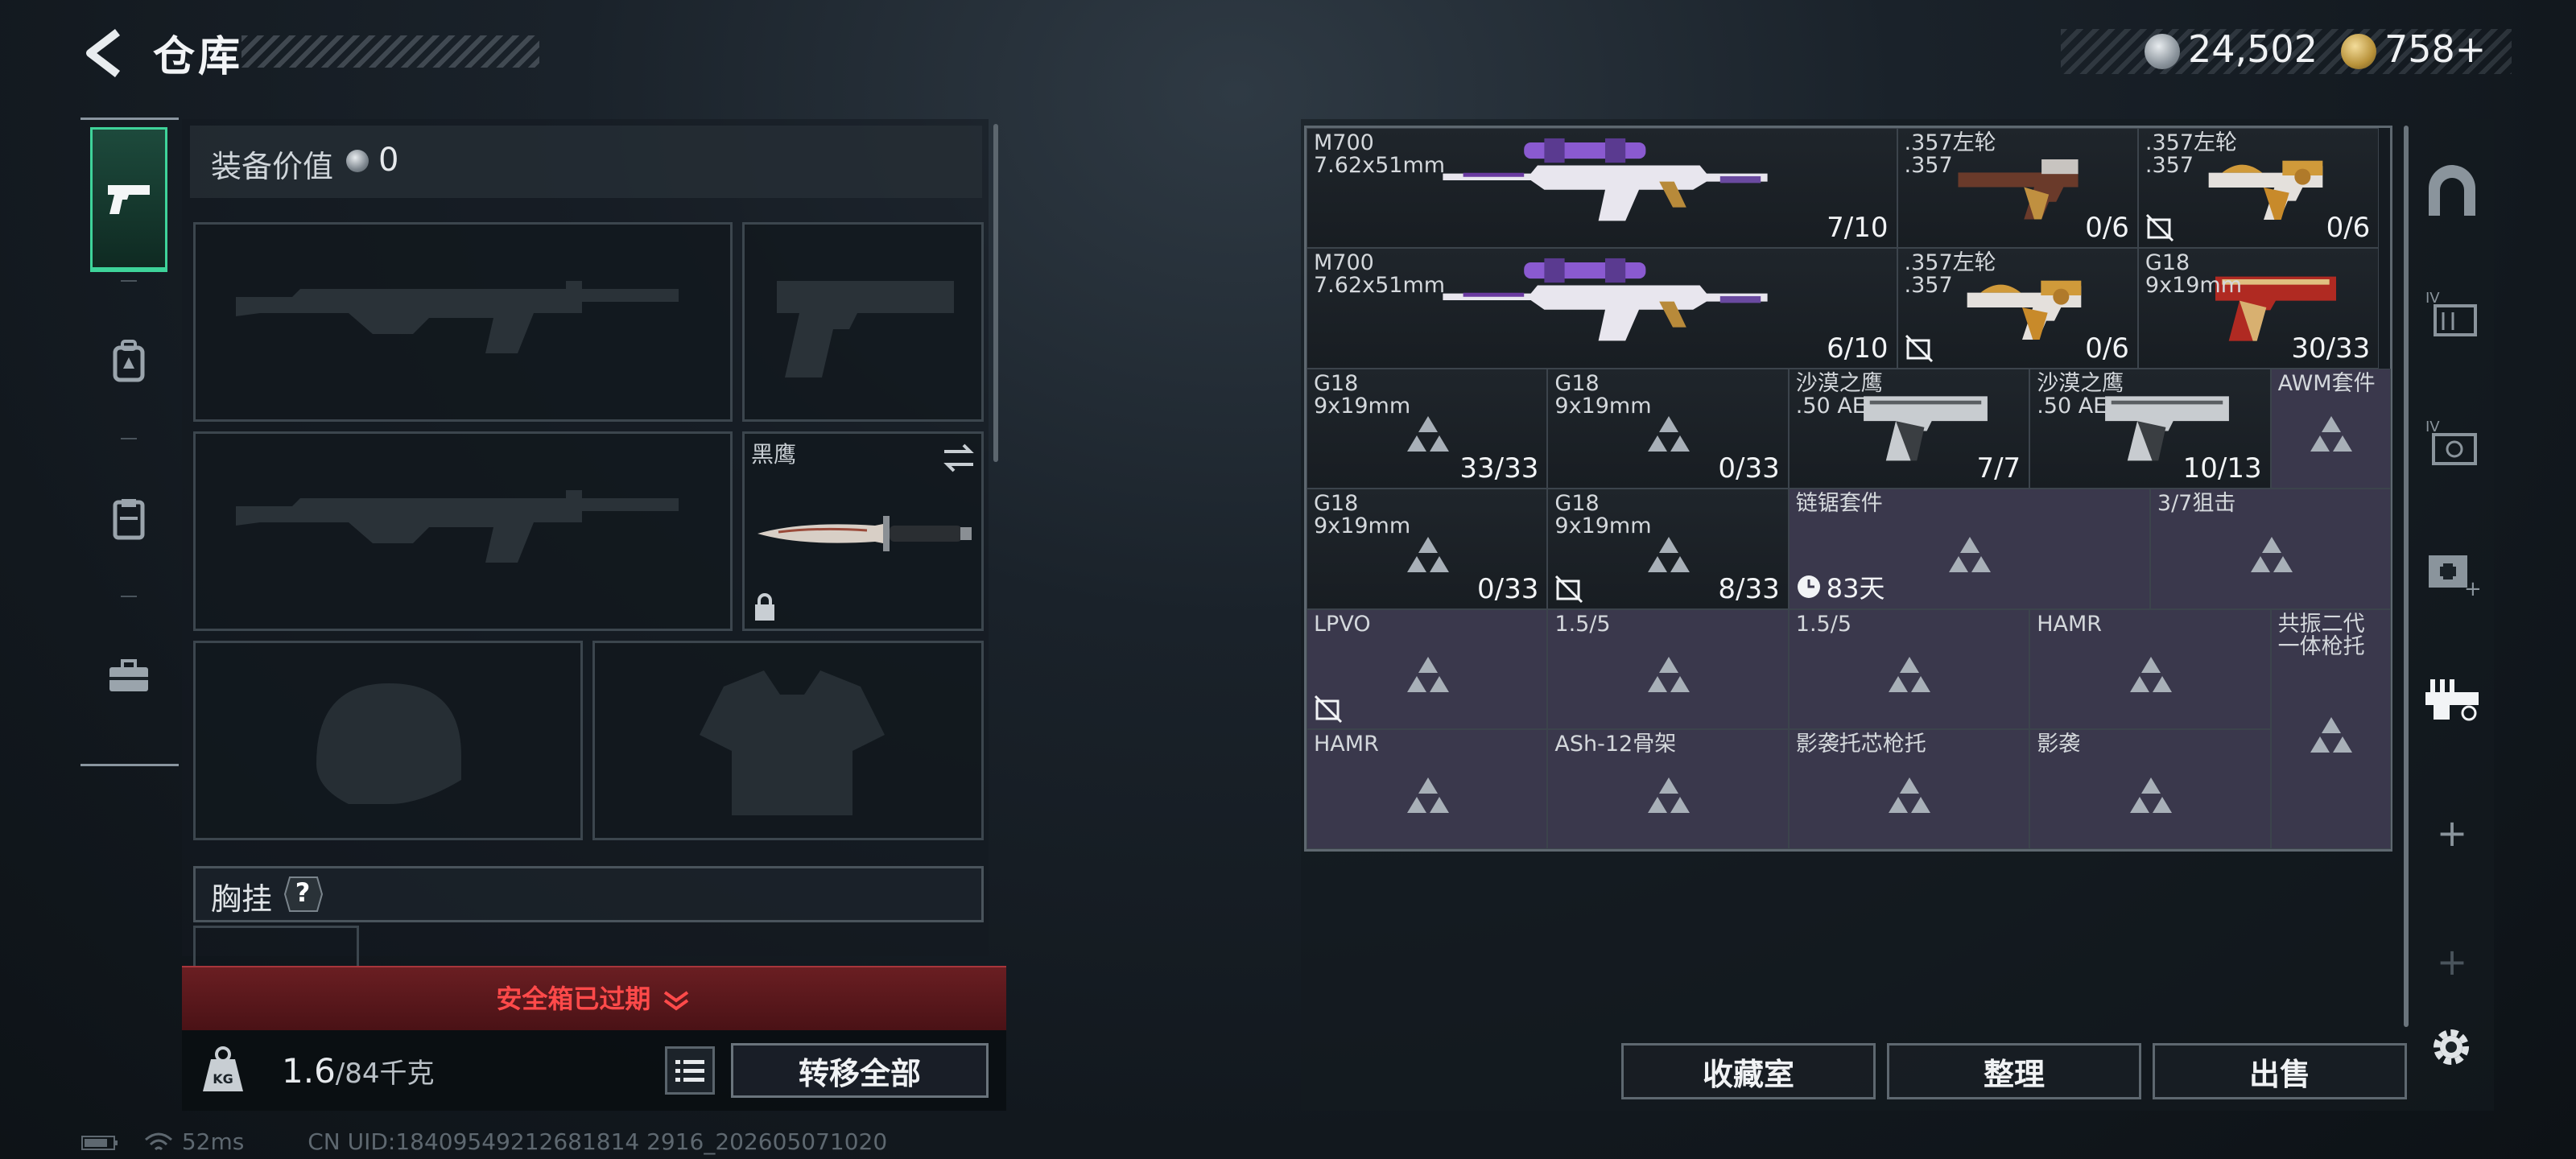 This screenshot has height=1159, width=2576. I want to click on back-button, so click(103, 53).